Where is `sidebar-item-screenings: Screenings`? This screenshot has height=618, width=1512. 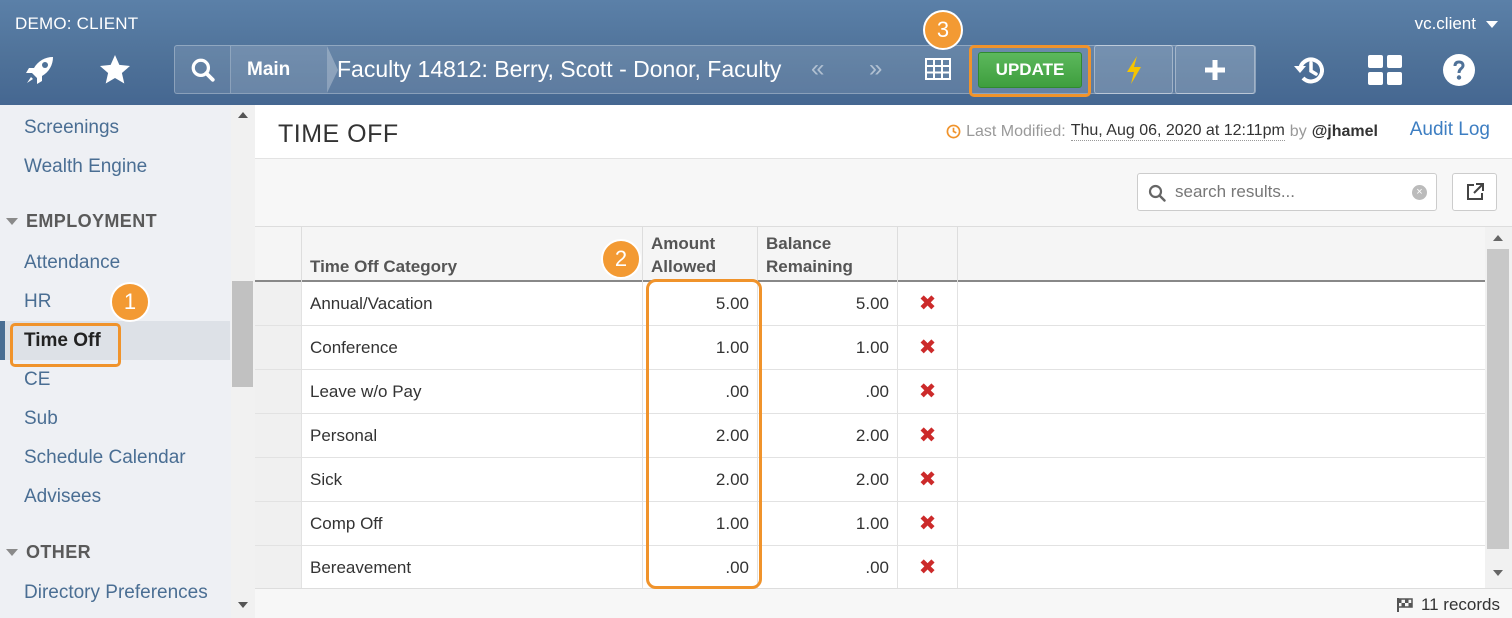 sidebar-item-screenings: Screenings is located at coordinates (71, 128).